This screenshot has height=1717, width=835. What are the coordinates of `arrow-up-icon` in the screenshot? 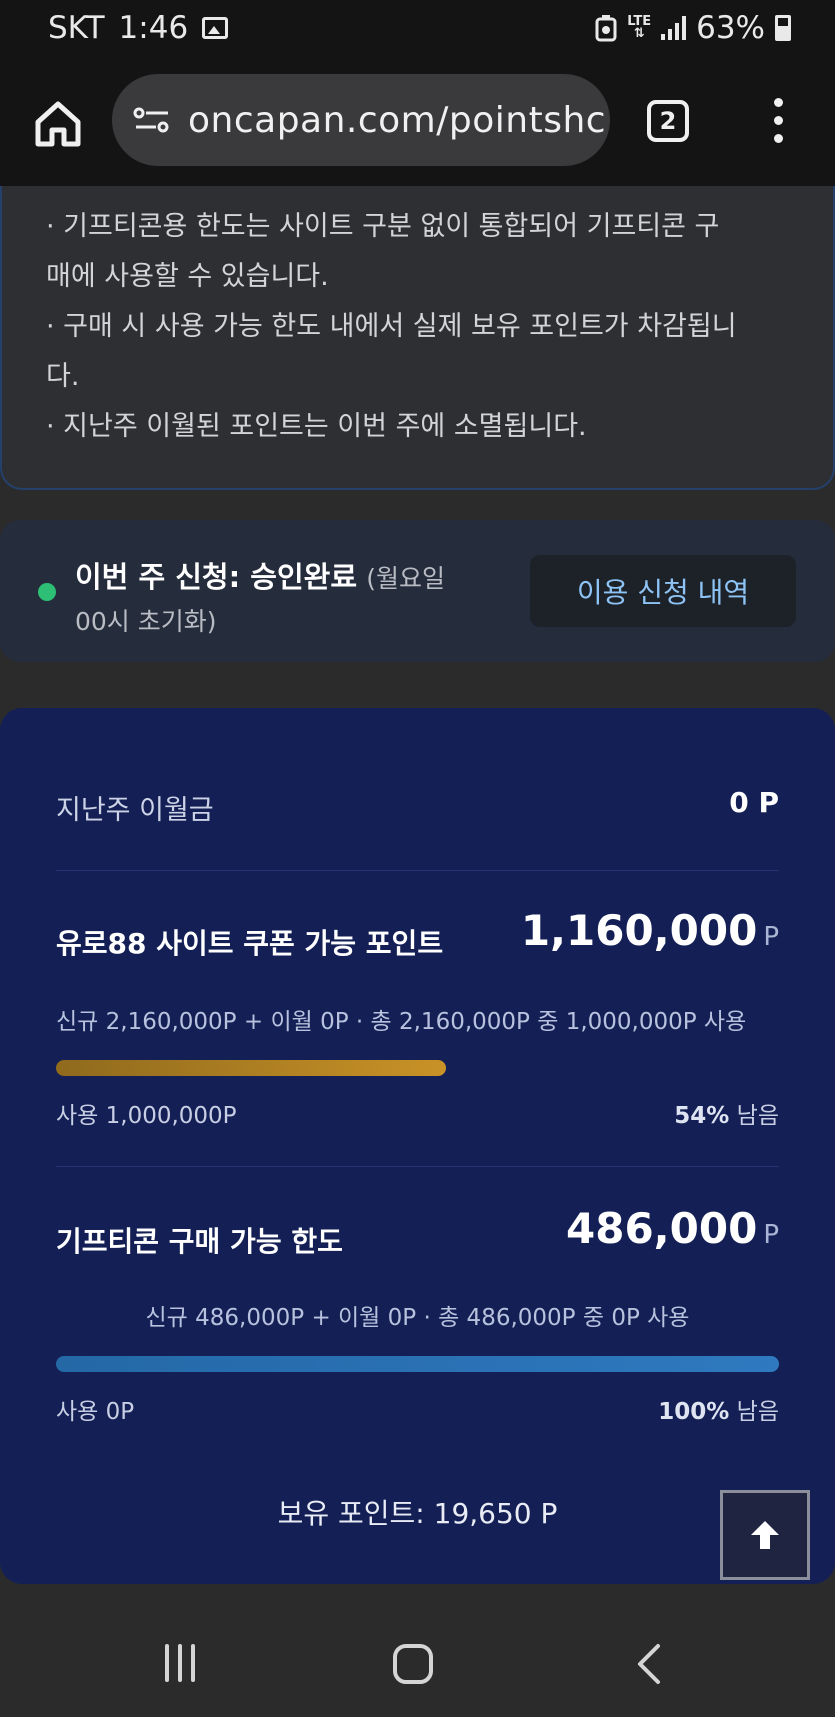 It's located at (765, 1535).